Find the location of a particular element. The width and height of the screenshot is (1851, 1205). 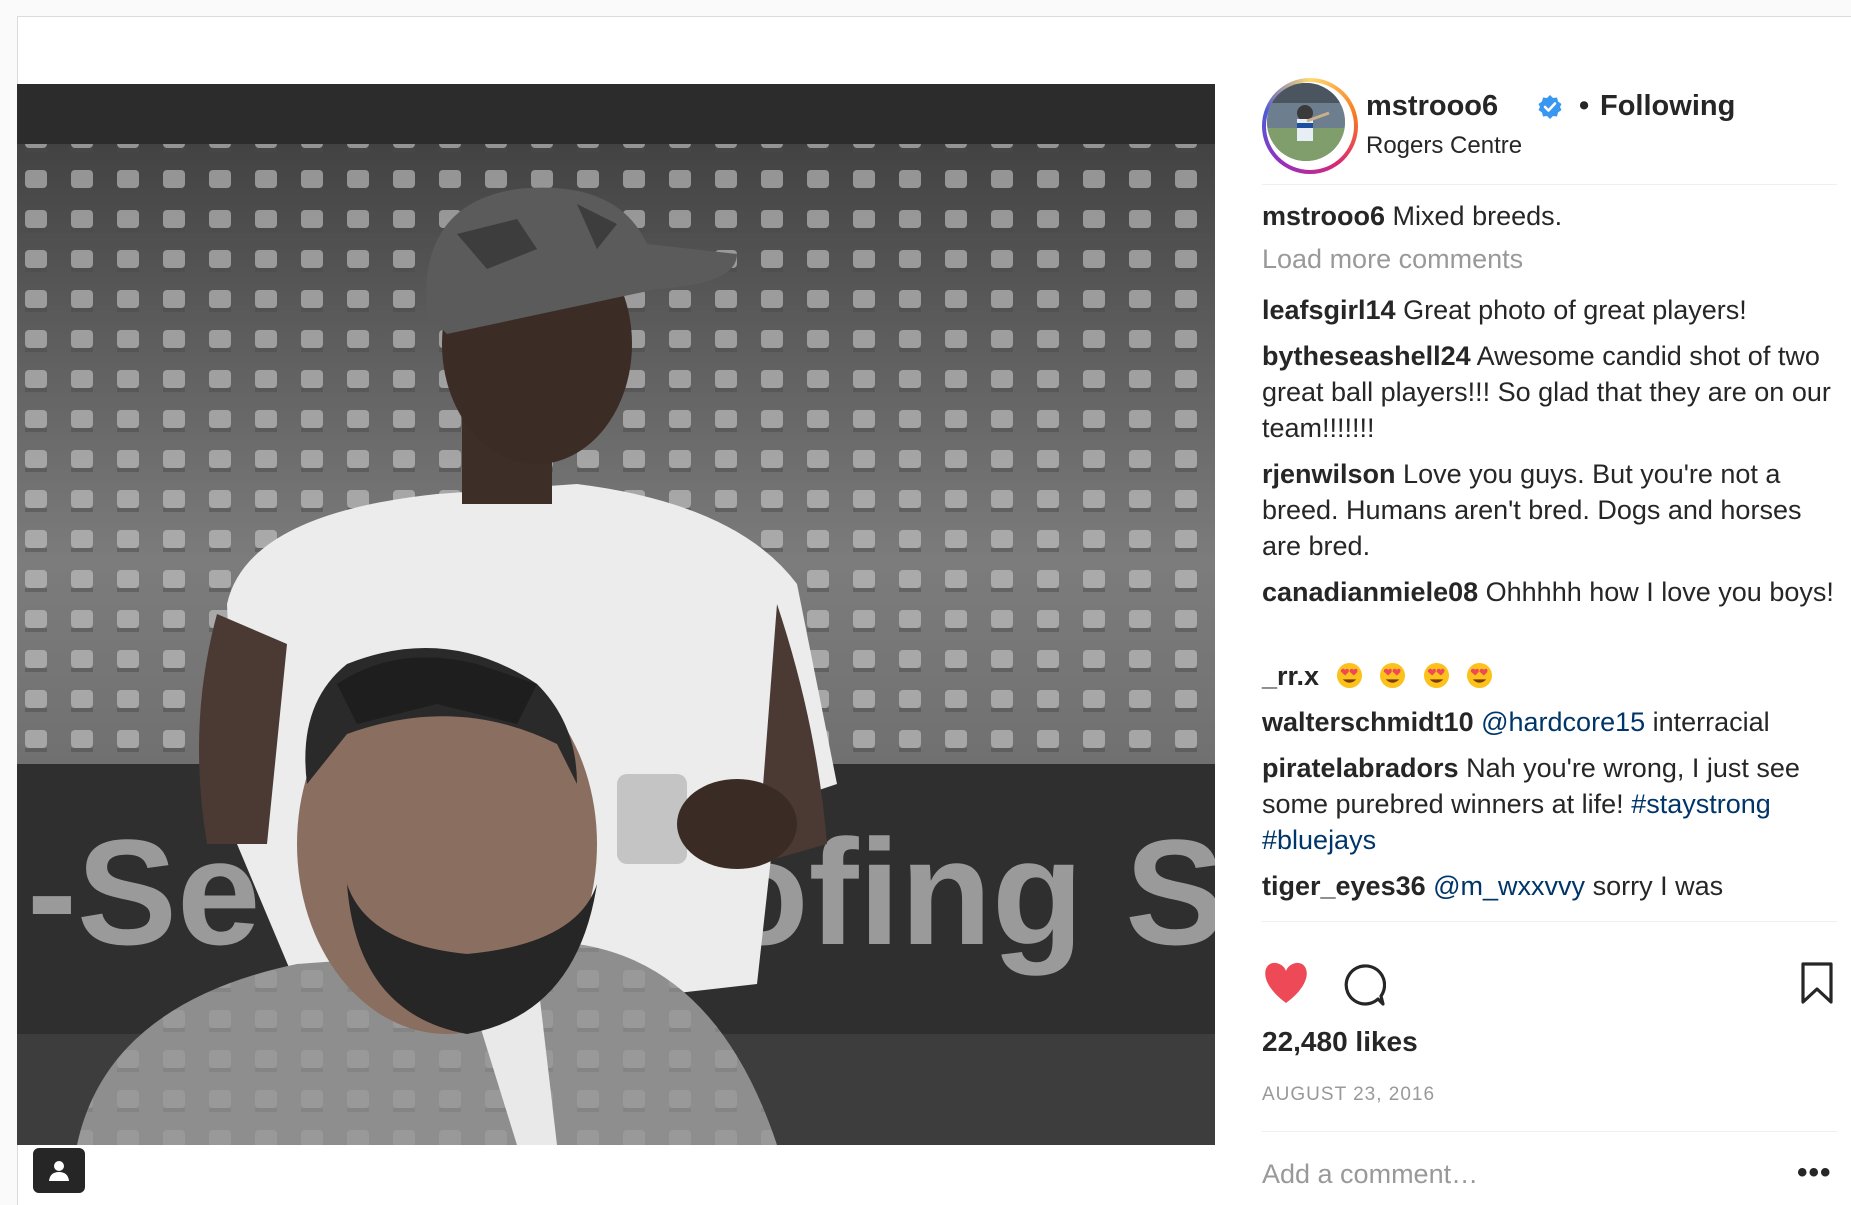

comment-text: Ohhhhh how I love you boys! is located at coordinates (1659, 592).